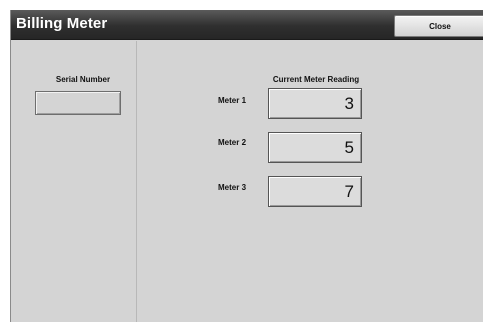  What do you see at coordinates (232, 100) in the screenshot?
I see `meter-1-label: Meter 1` at bounding box center [232, 100].